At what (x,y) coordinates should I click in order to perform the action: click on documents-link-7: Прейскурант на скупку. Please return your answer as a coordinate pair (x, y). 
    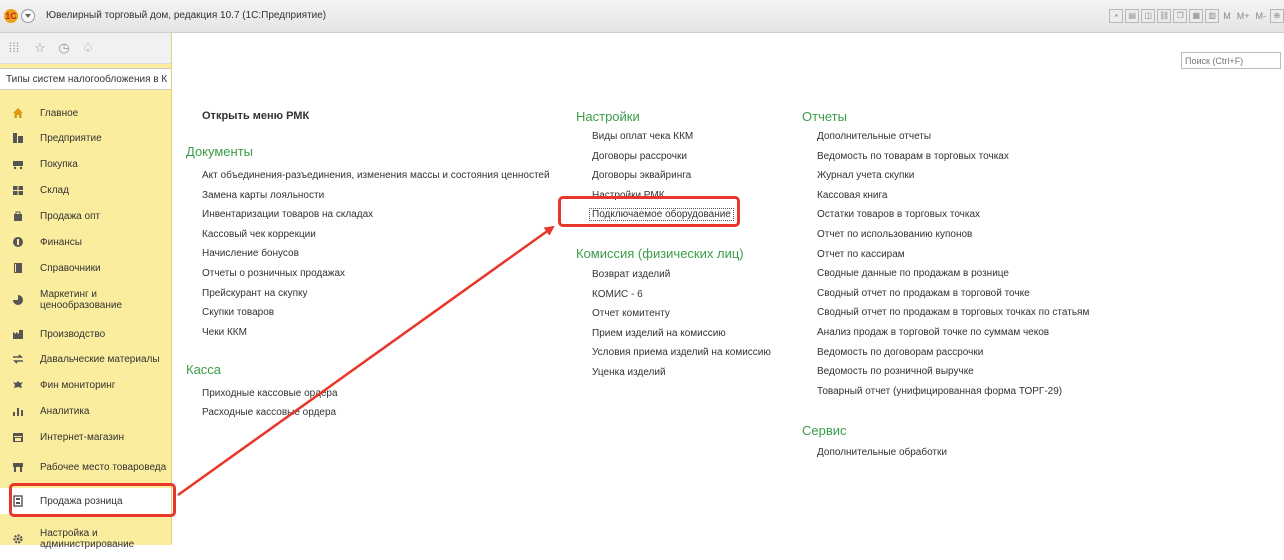
    Looking at the image, I should click on (255, 293).